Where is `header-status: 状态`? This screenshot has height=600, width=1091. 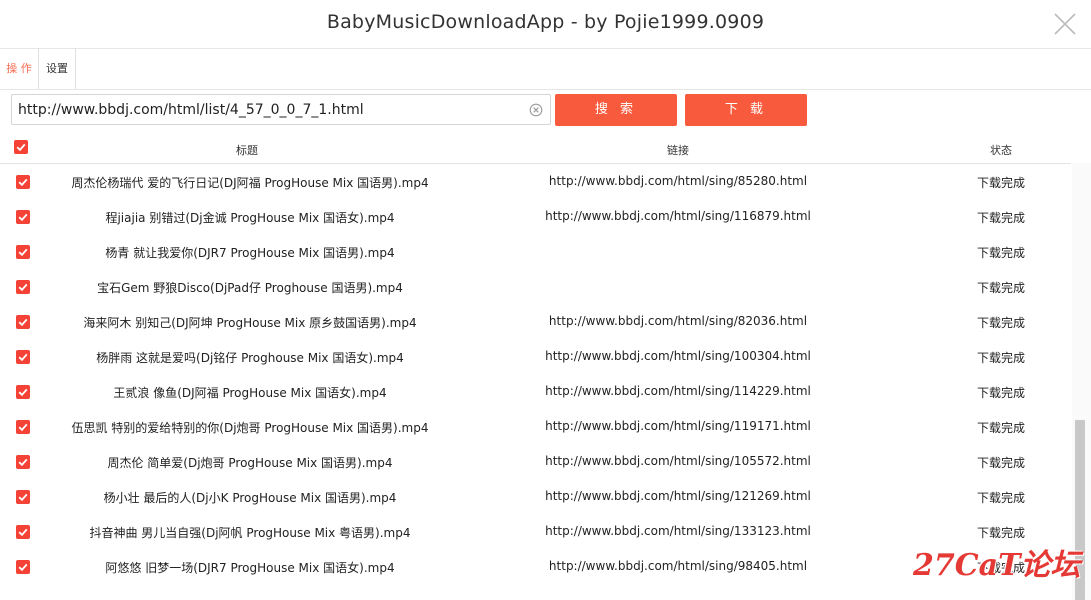 header-status: 状态 is located at coordinates (1001, 150).